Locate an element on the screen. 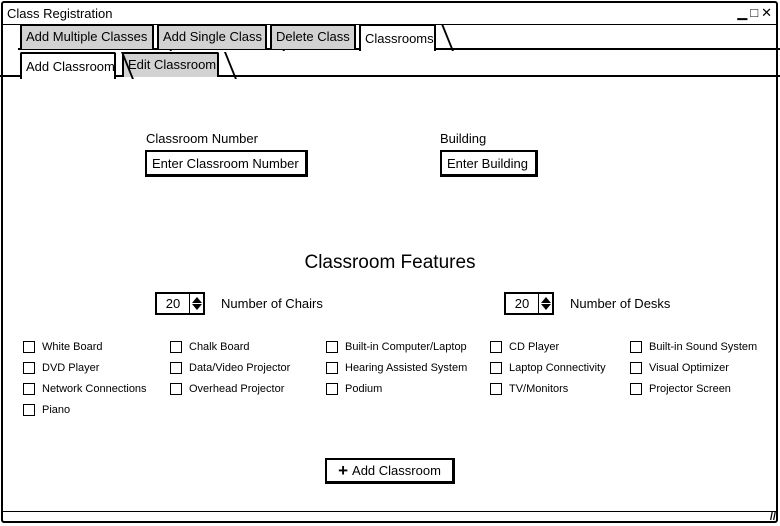  classroom-number-input: Enter Classroom Number is located at coordinates (226, 163).